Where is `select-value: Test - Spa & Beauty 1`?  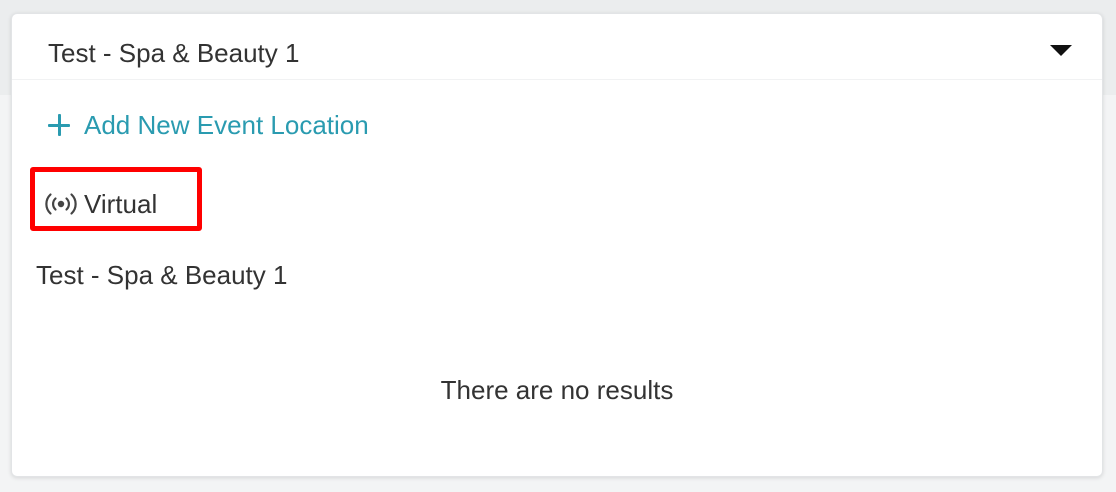 select-value: Test - Spa & Beauty 1 is located at coordinates (174, 53).